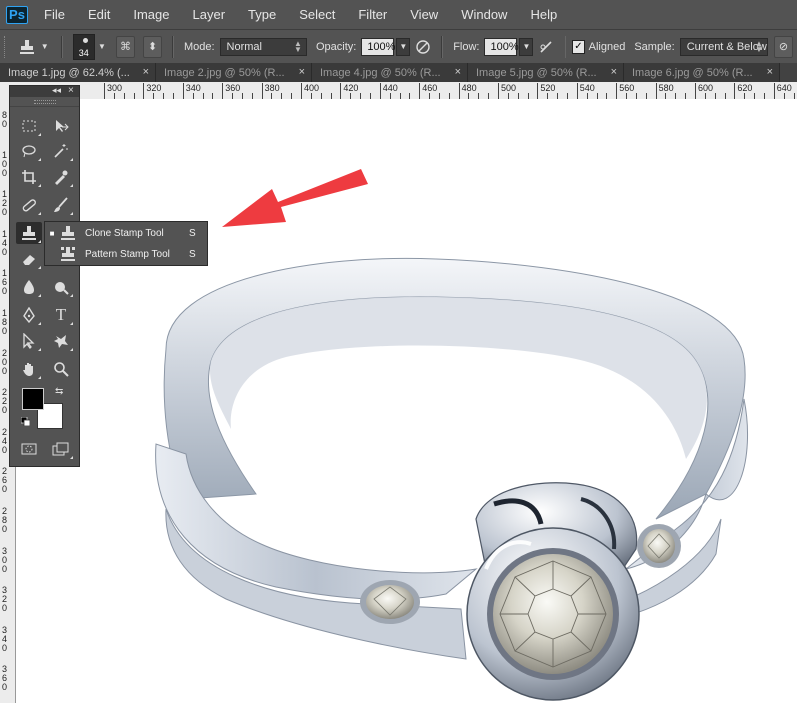  Describe the element at coordinates (61, 151) in the screenshot. I see `magic-wand-icon` at that location.